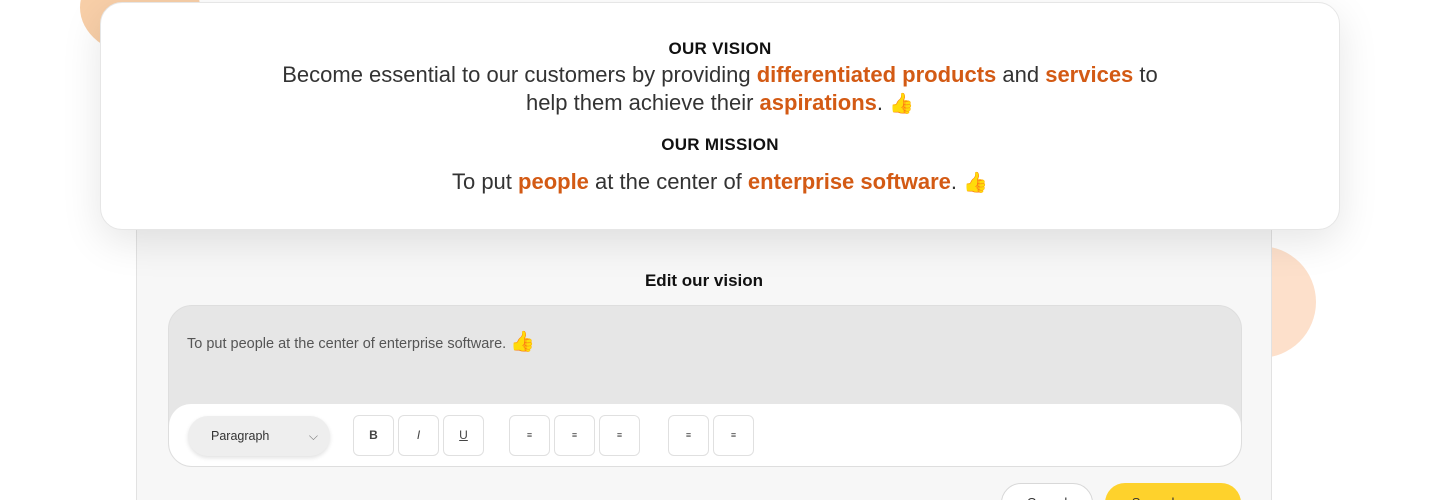 This screenshot has width=1440, height=500. Describe the element at coordinates (529, 435) in the screenshot. I see `align-left-button: ≡` at that location.